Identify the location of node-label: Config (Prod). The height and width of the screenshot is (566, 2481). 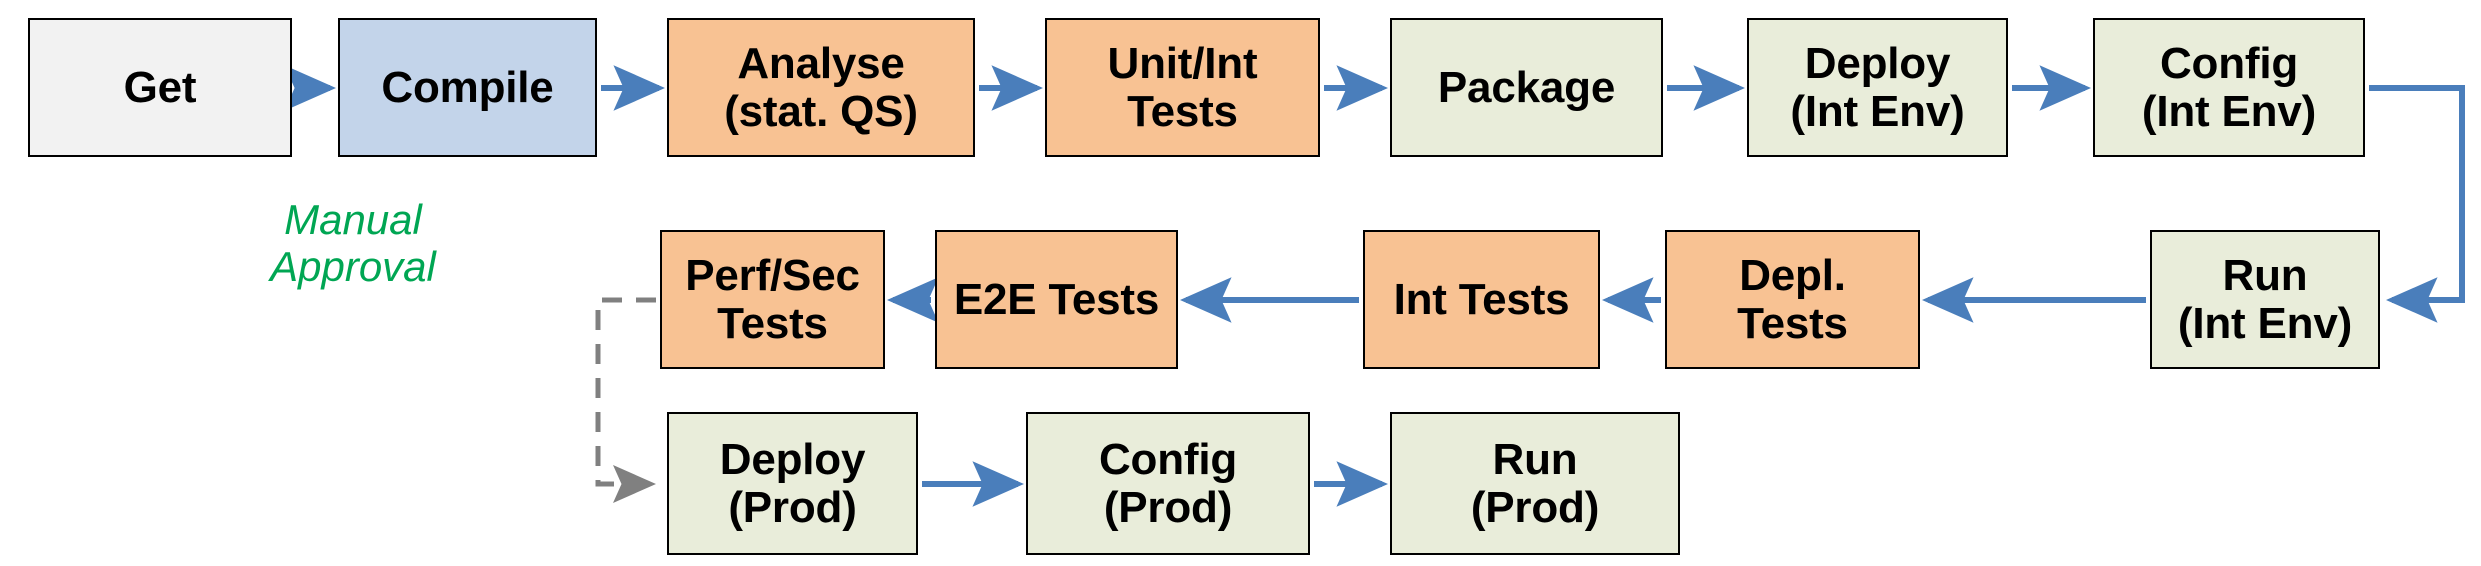
(1168, 483).